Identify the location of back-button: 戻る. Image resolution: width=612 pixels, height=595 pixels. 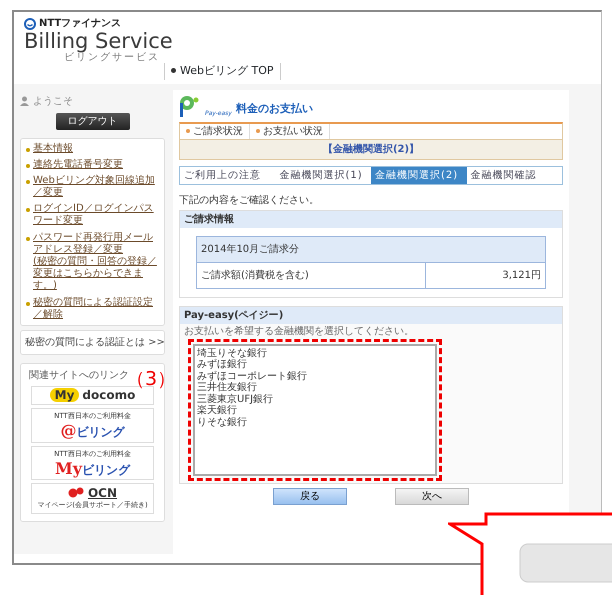
(310, 496).